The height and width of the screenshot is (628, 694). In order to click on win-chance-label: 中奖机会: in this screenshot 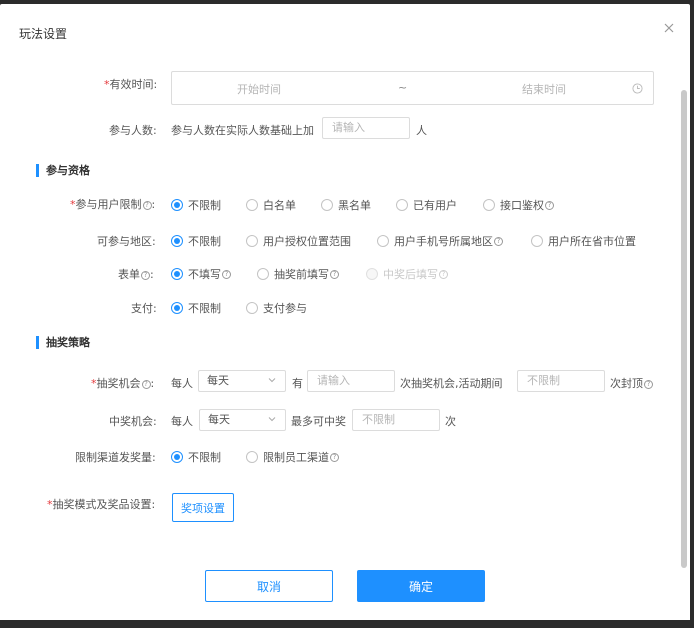, I will do `click(133, 421)`.